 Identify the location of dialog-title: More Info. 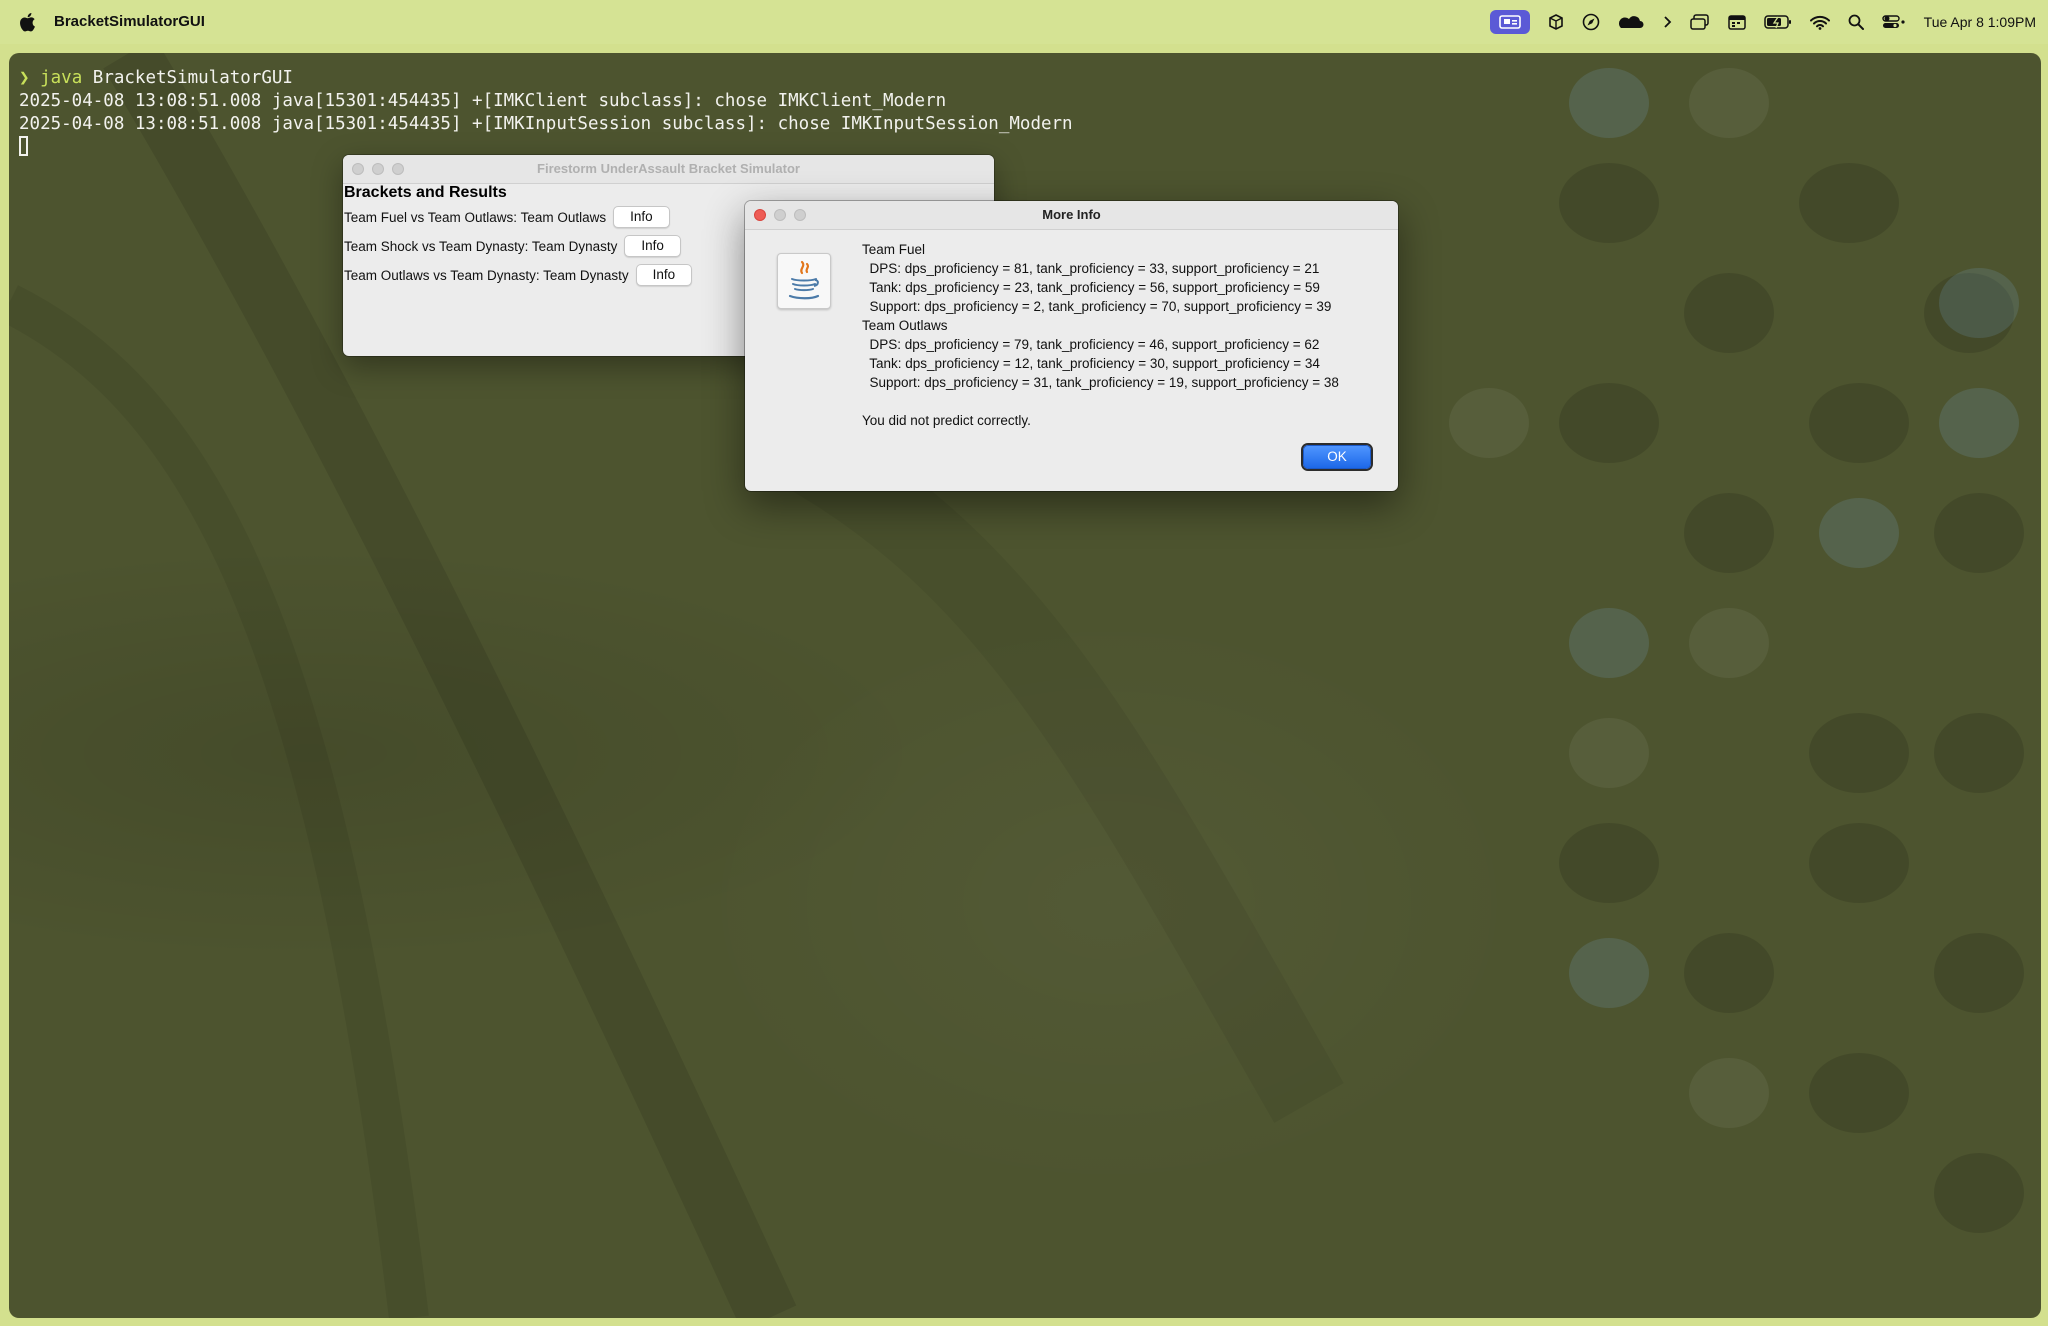
(1071, 214).